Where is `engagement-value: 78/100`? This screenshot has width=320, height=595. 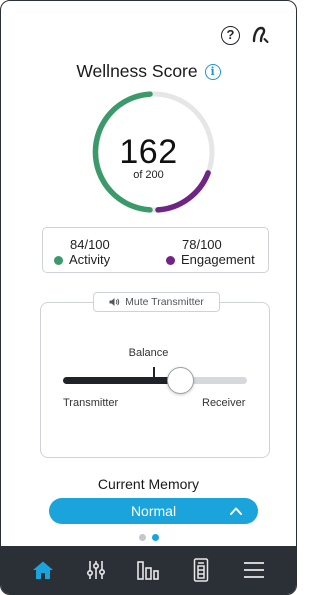 engagement-value: 78/100 is located at coordinates (202, 244).